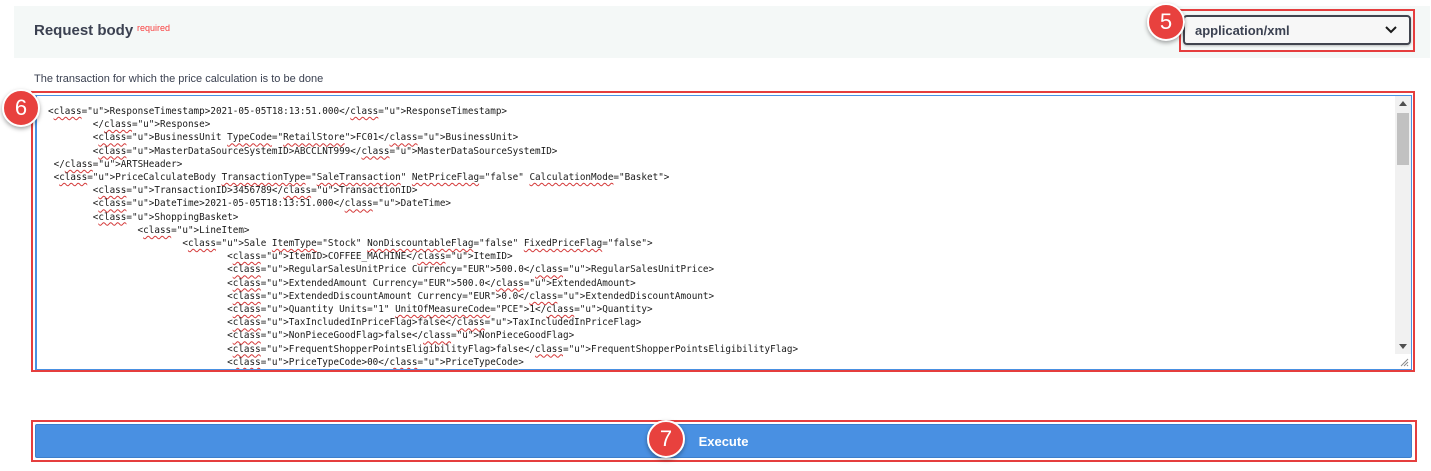  What do you see at coordinates (191, 310) in the screenshot?
I see `code-line: <class="u">Quantity` at bounding box center [191, 310].